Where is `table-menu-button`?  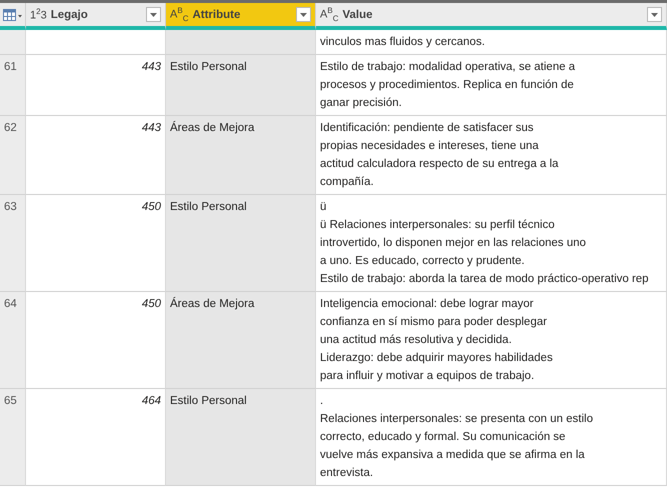
table-menu-button is located at coordinates (13, 16).